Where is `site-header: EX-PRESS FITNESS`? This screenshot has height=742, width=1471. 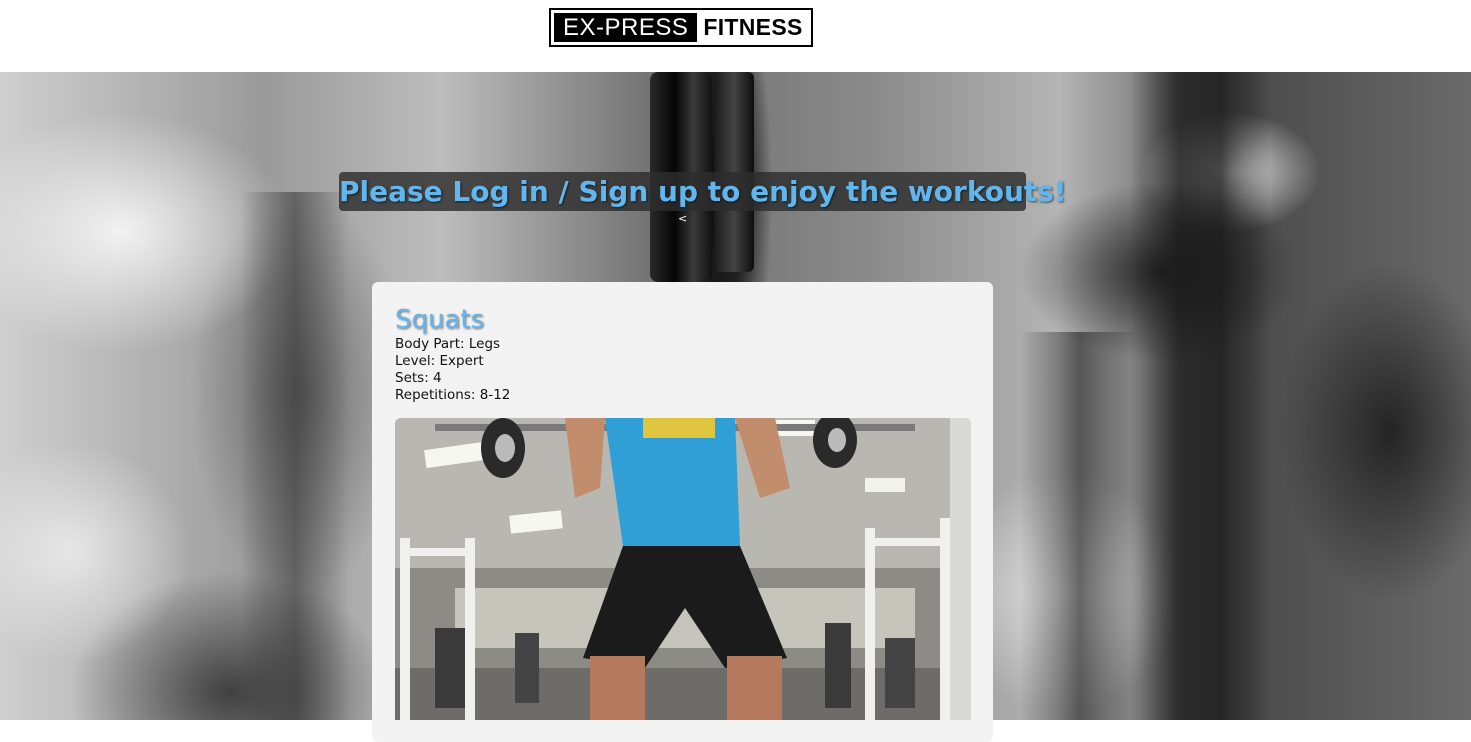
site-header: EX-PRESS FITNESS is located at coordinates (735, 36).